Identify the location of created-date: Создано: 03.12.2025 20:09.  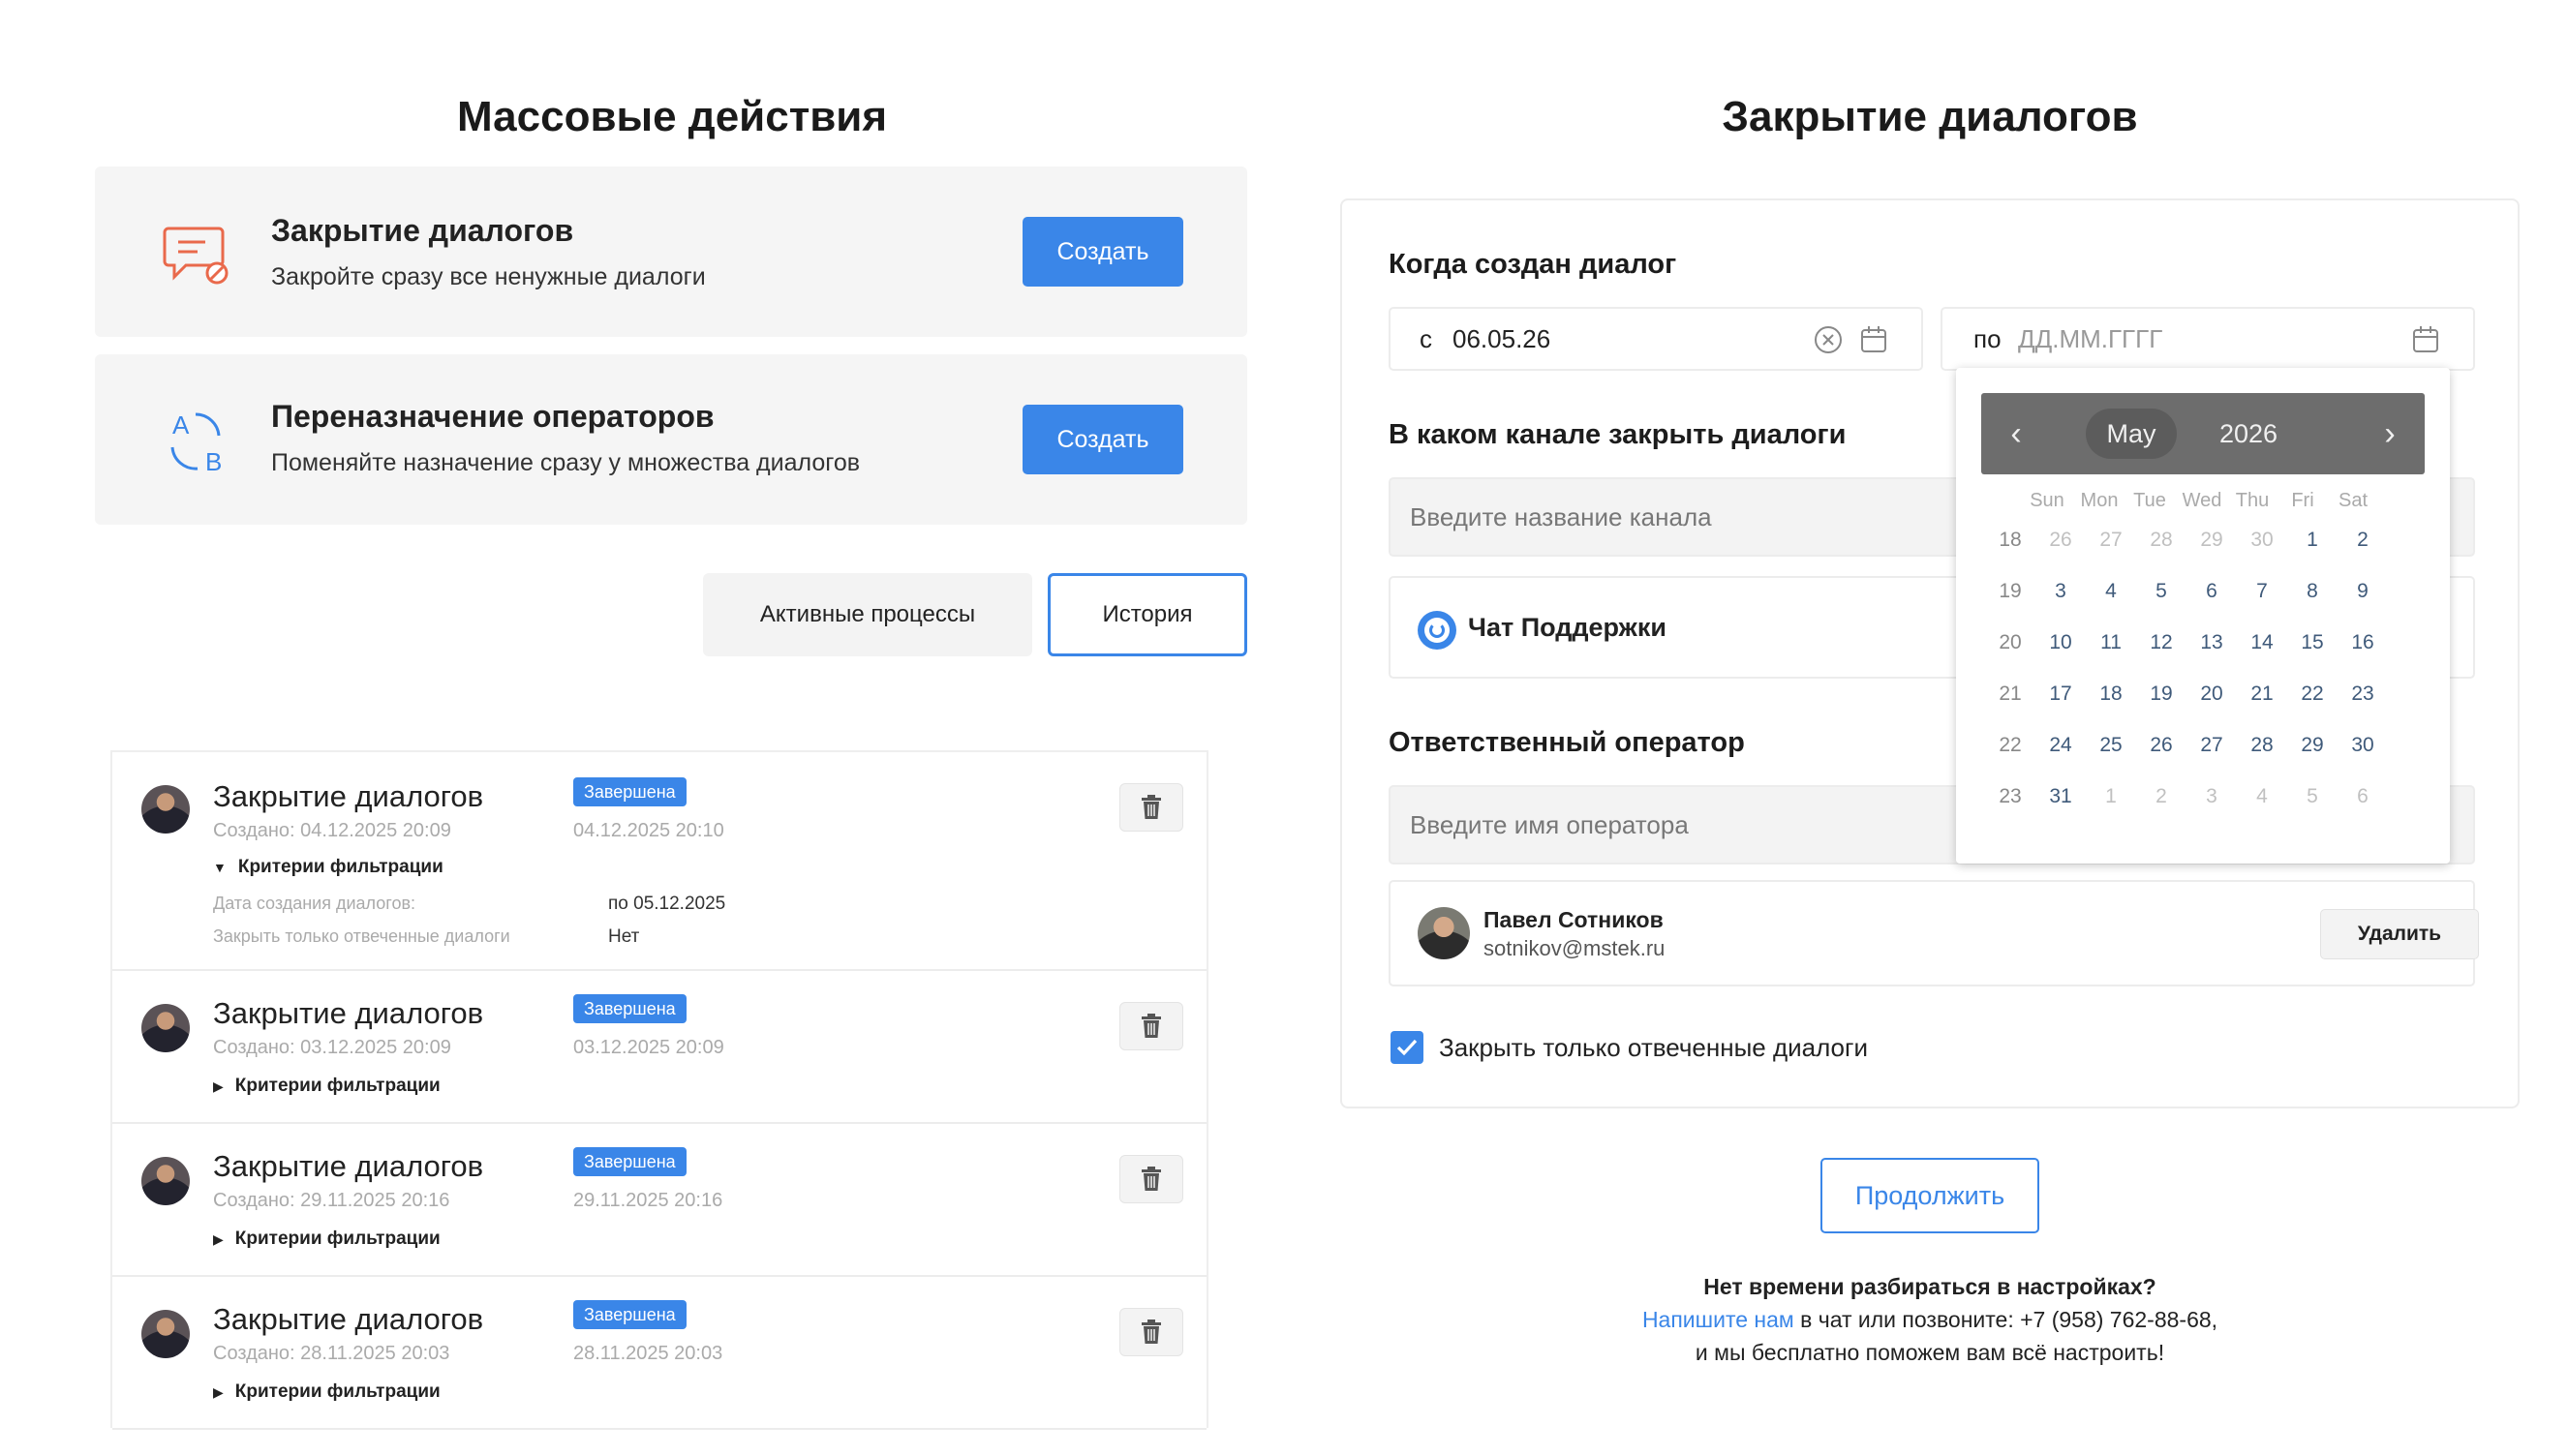
(332, 1048).